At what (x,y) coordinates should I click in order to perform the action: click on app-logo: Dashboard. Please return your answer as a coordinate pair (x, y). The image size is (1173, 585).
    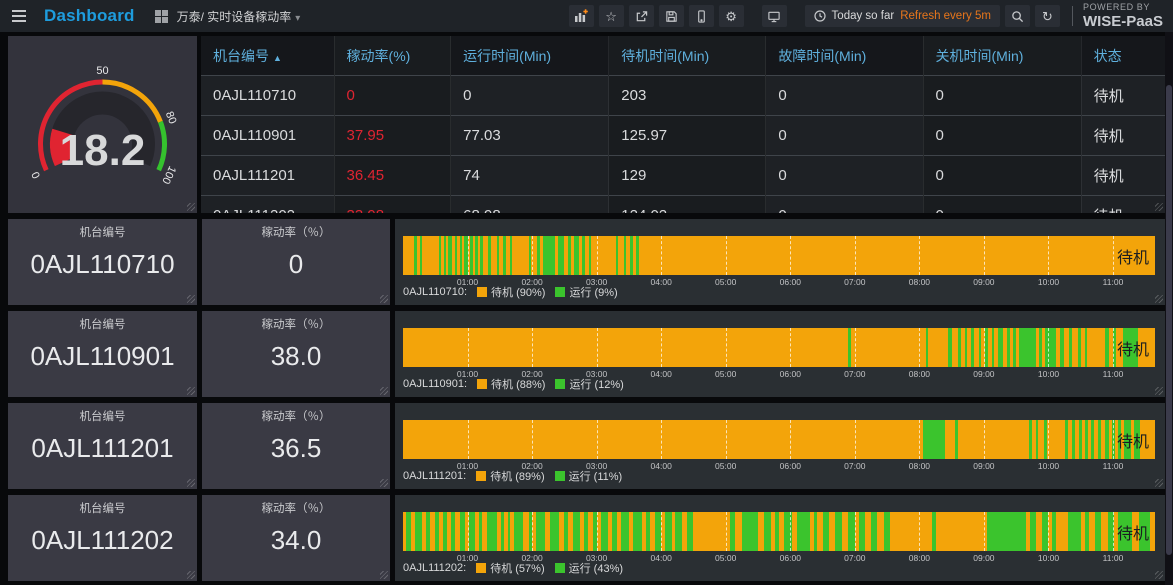
    Looking at the image, I should click on (89, 16).